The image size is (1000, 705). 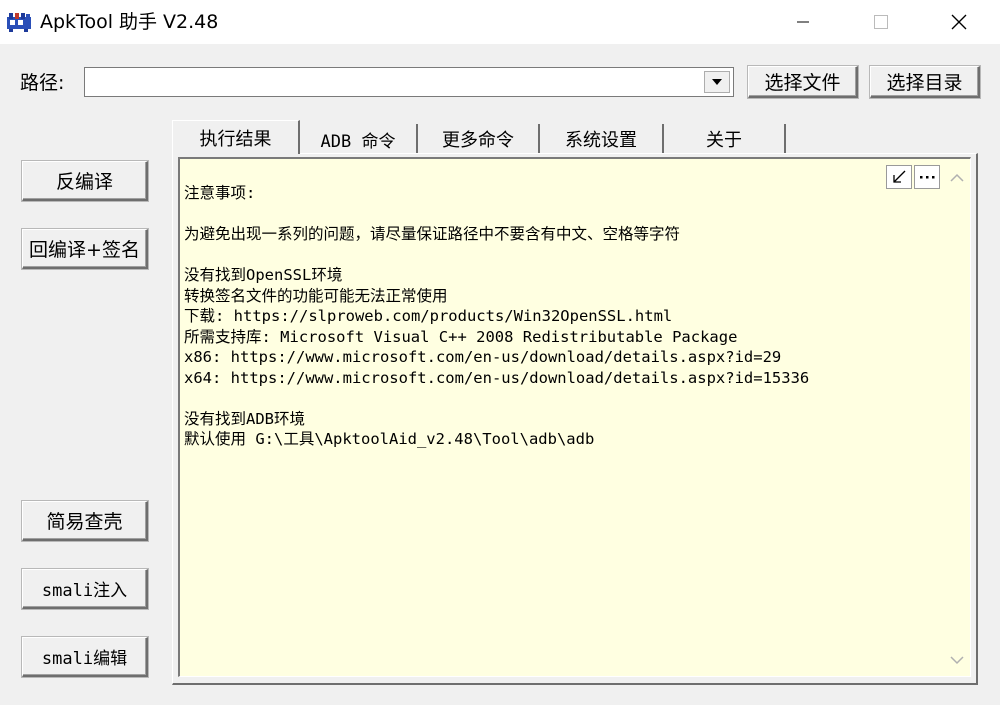 I want to click on vertical-scrollbar, so click(x=957, y=417).